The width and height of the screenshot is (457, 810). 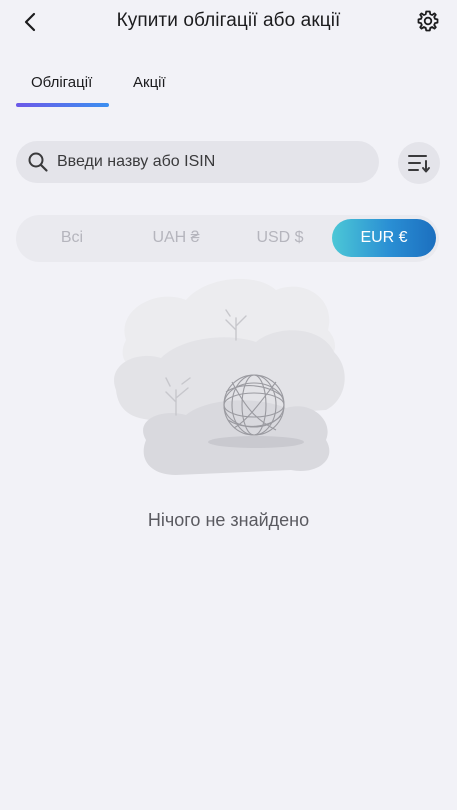 What do you see at coordinates (280, 238) in the screenshot?
I see `currency-option-usd: USD $` at bounding box center [280, 238].